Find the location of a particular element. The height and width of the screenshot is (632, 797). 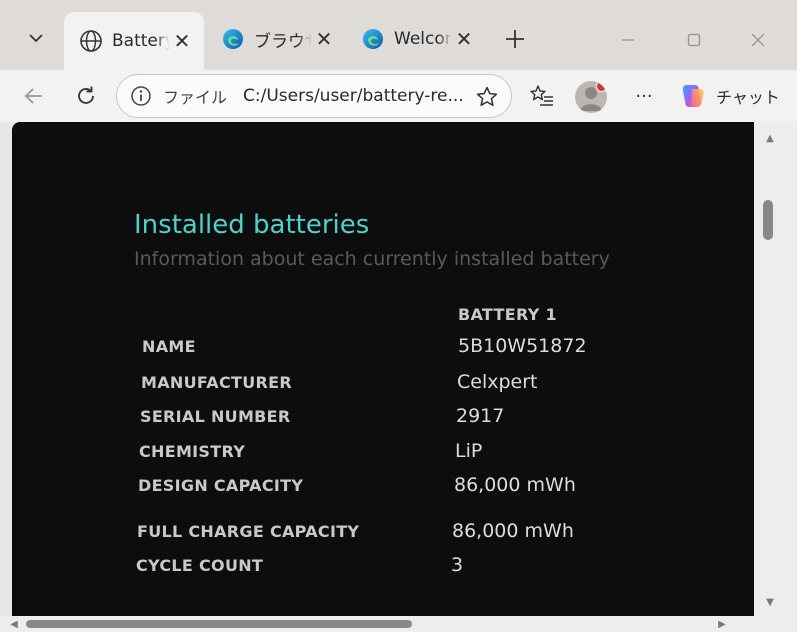

maximize-icon is located at coordinates (694, 40).